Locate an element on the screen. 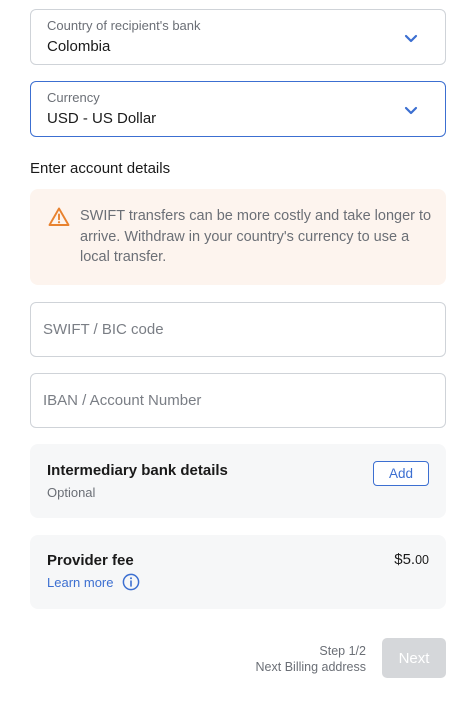 Image resolution: width=472 pixels, height=709 pixels. swift-code-input is located at coordinates (238, 329).